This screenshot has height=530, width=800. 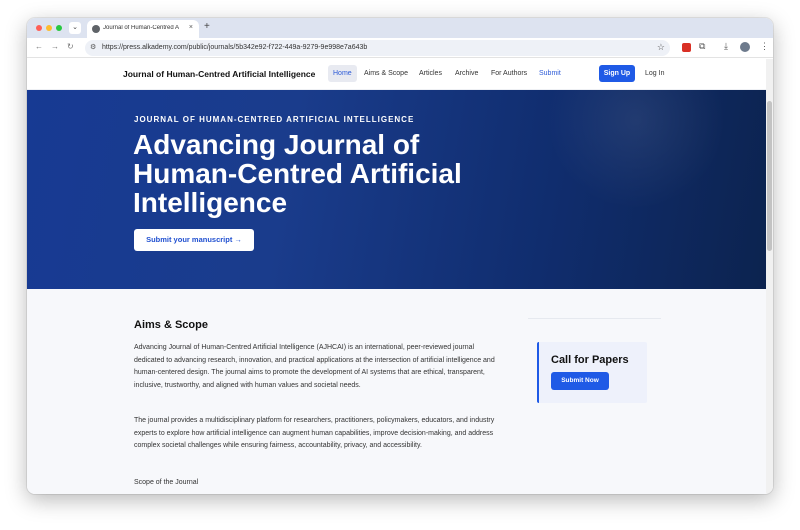 I want to click on tab-strip: ⌄ Journal of Human-Centred A × +, so click(x=400, y=28).